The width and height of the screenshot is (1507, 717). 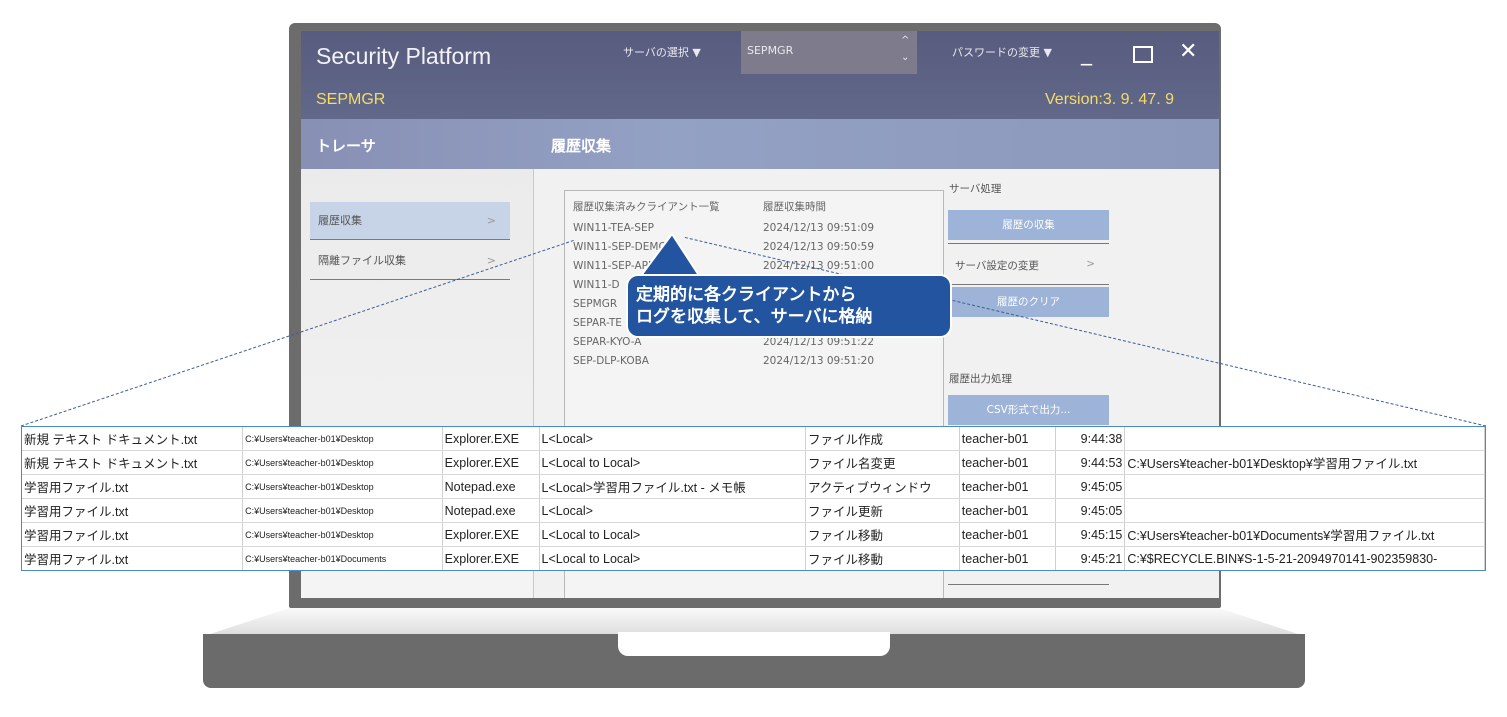 I want to click on time-cell: 9:45:21, so click(x=1090, y=558).